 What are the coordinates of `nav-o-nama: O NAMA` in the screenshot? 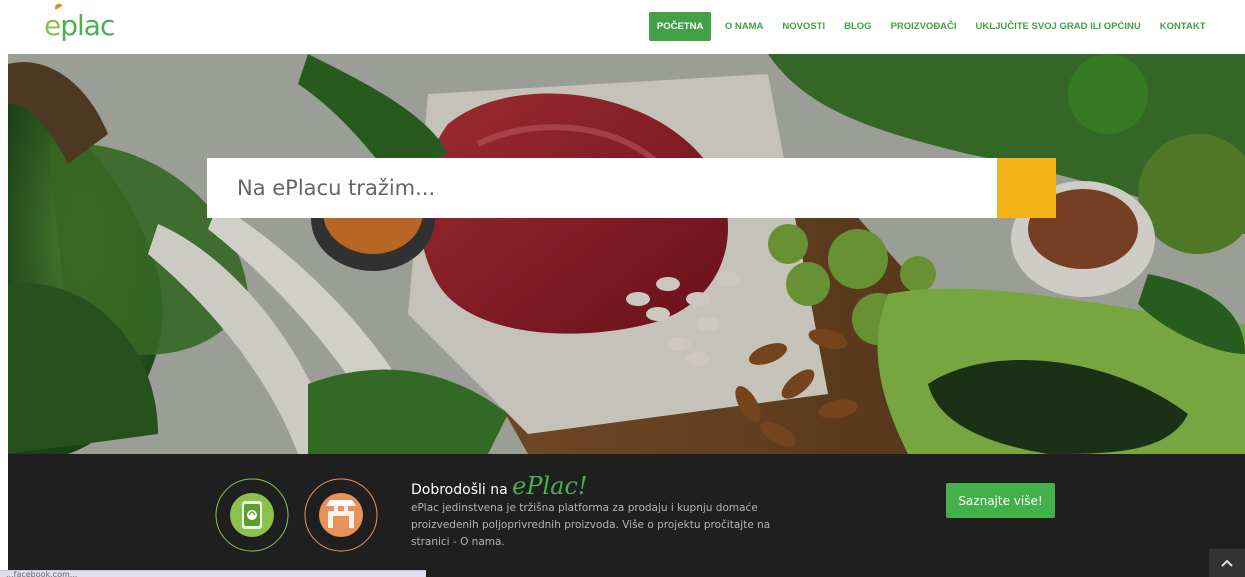 It's located at (744, 26).